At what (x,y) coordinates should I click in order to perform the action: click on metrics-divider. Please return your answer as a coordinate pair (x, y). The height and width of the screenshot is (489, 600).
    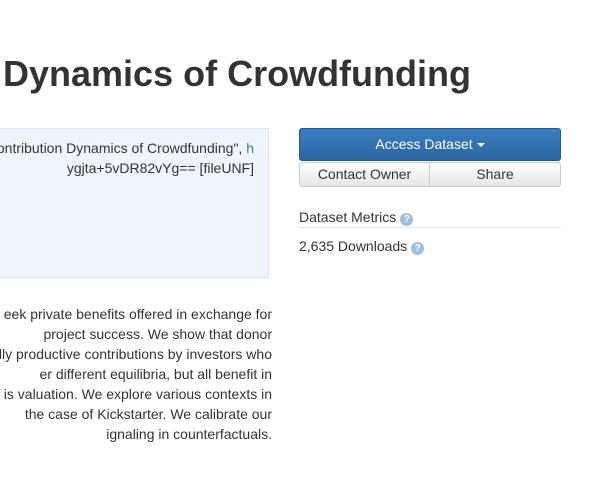
    Looking at the image, I should click on (430, 227).